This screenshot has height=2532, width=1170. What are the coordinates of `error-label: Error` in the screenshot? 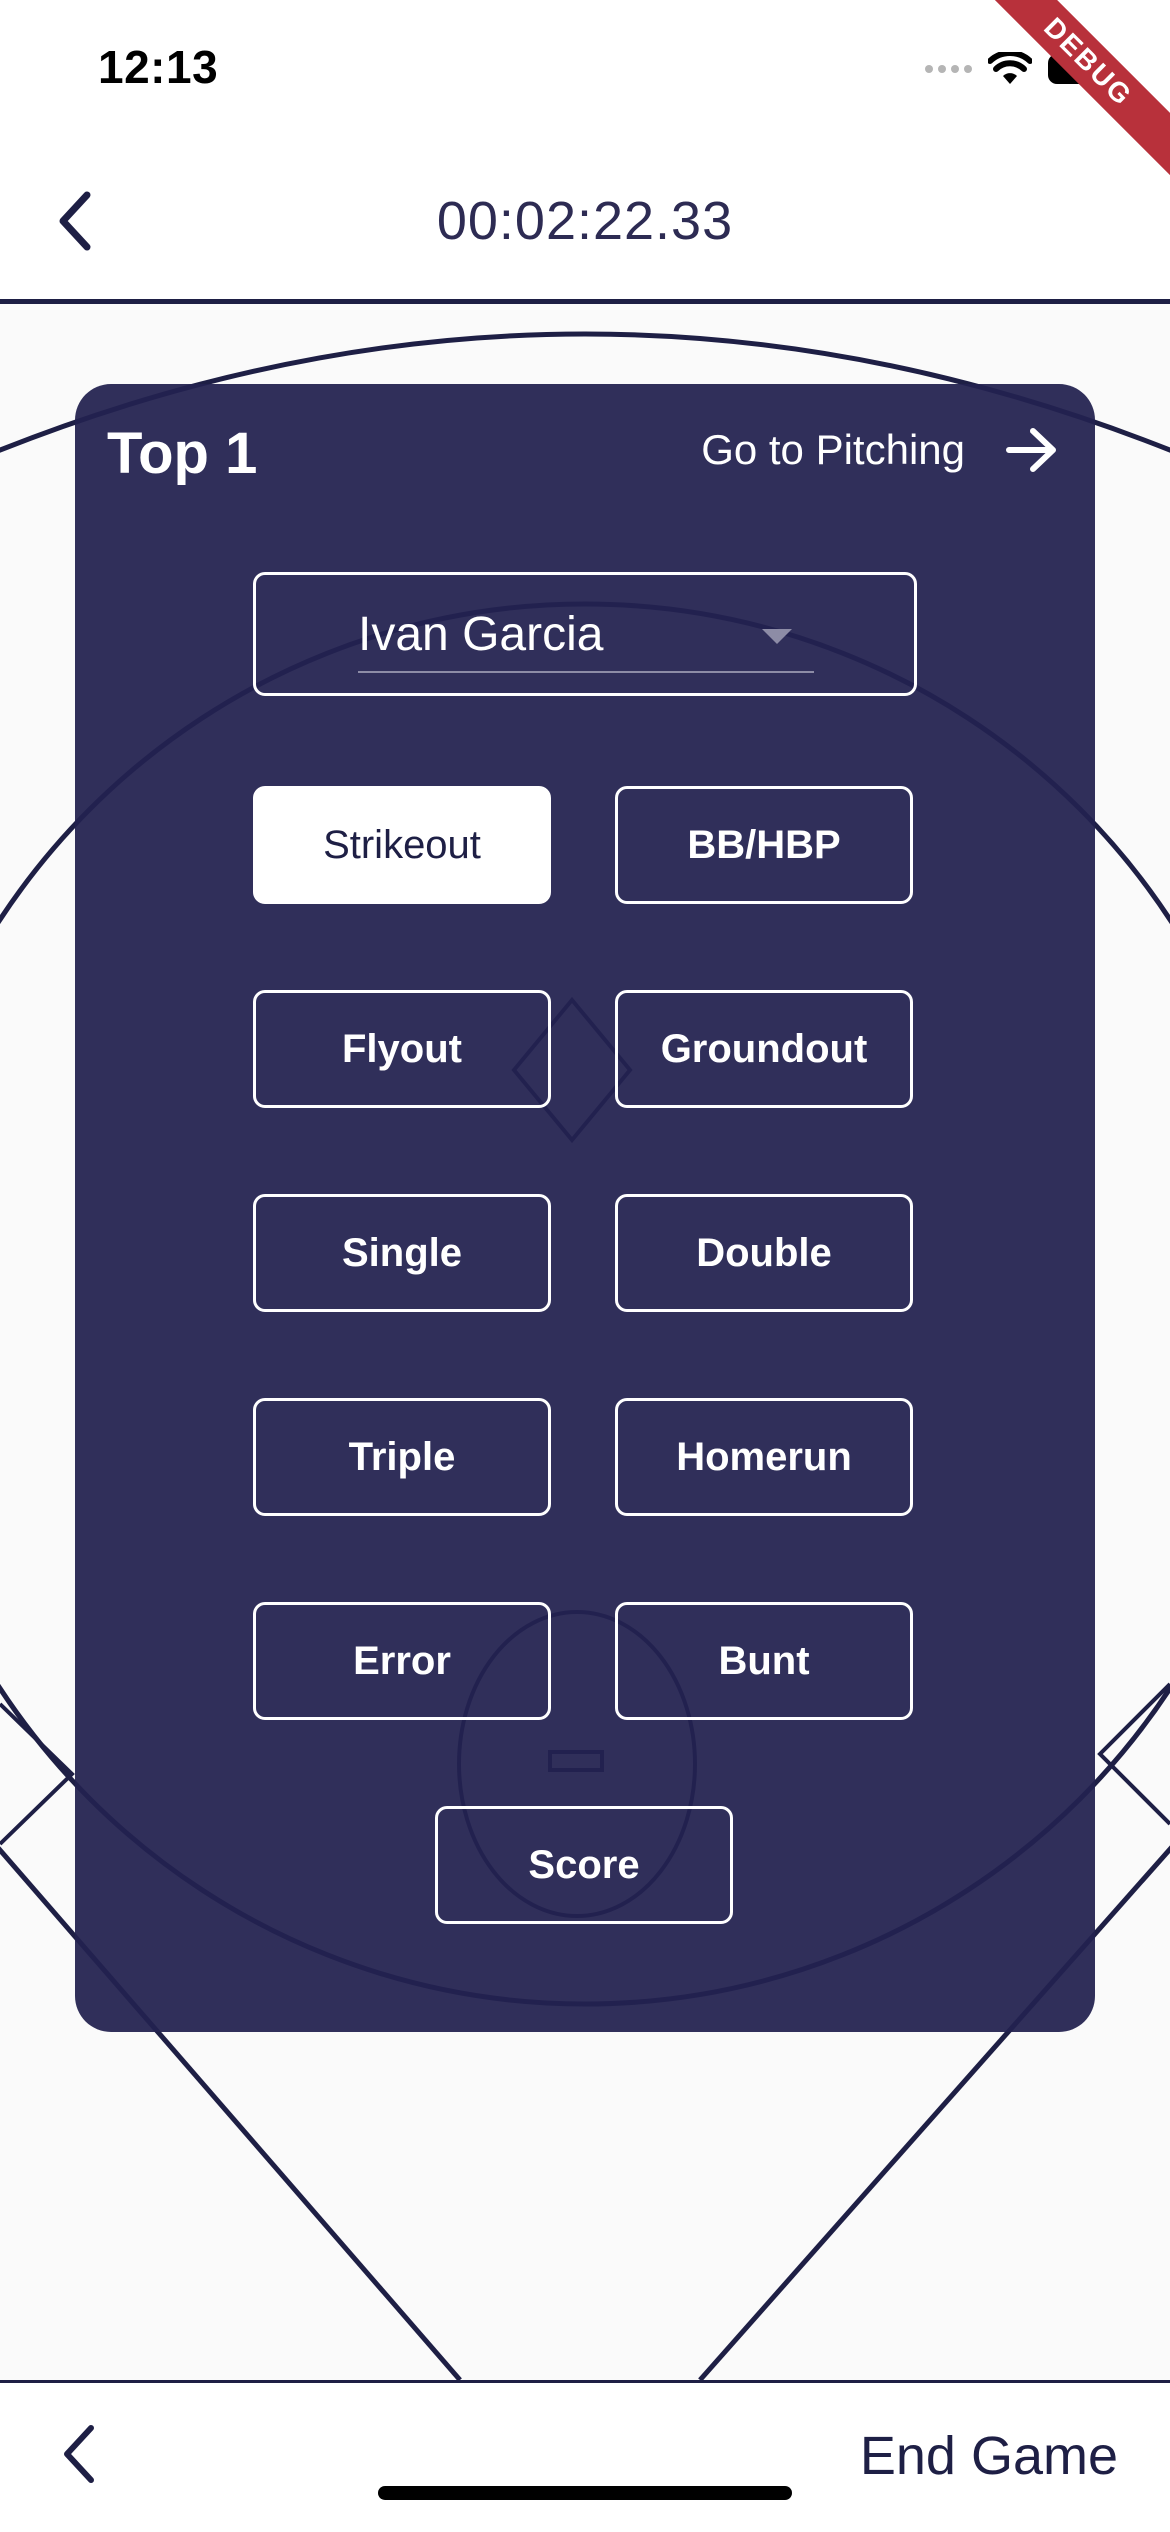 It's located at (402, 1660).